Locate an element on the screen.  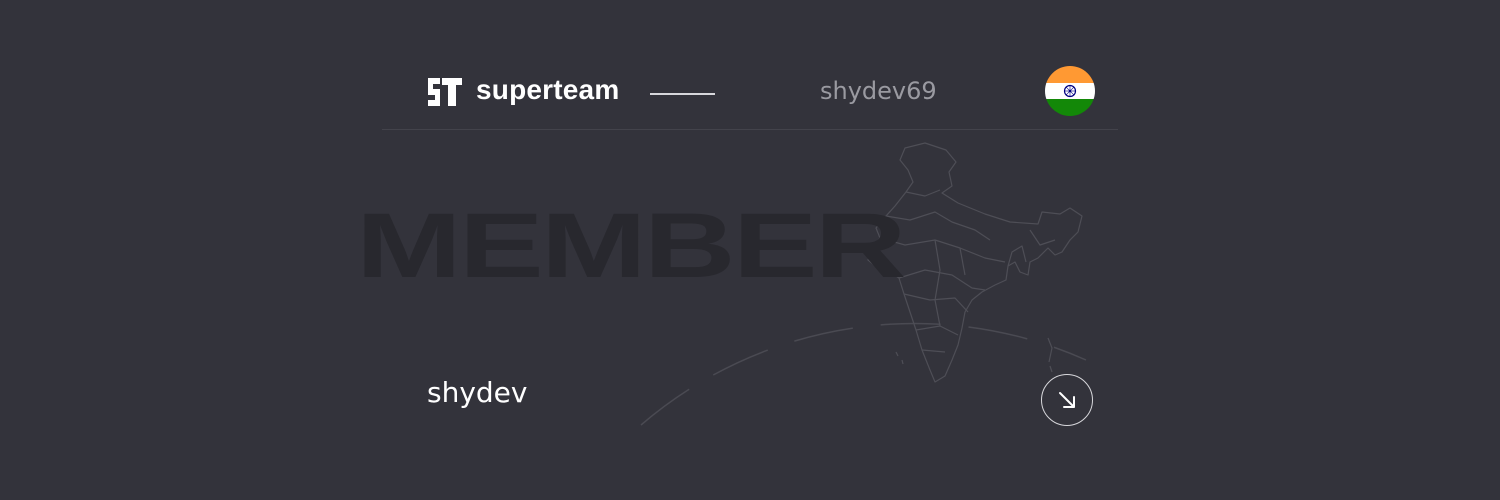
brand-name: superteam is located at coordinates (548, 89).